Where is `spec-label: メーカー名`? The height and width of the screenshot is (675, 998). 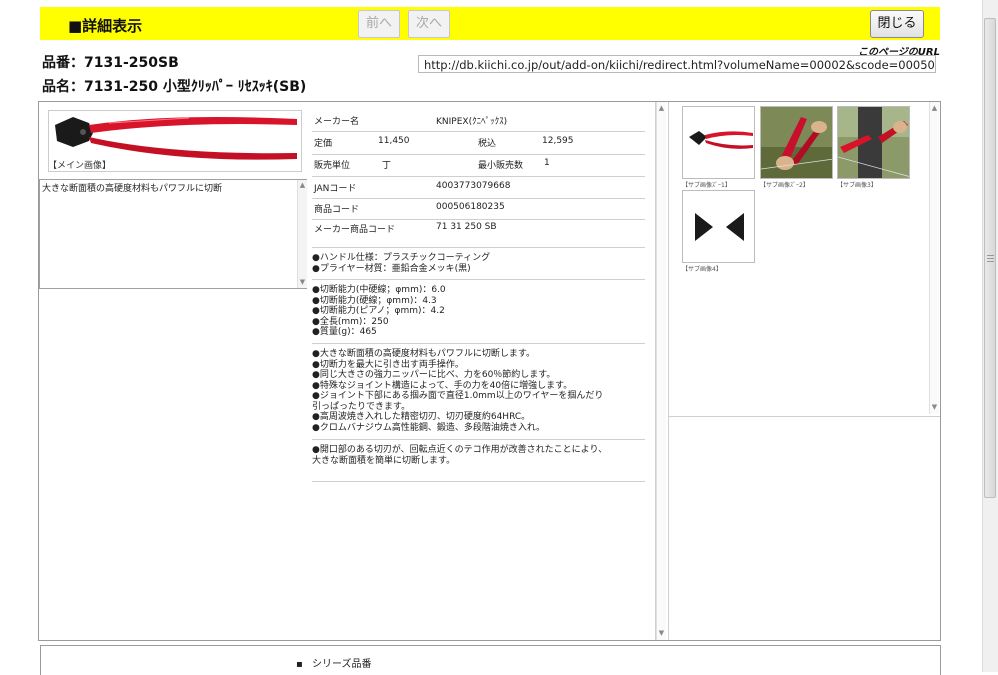 spec-label: メーカー名 is located at coordinates (337, 122).